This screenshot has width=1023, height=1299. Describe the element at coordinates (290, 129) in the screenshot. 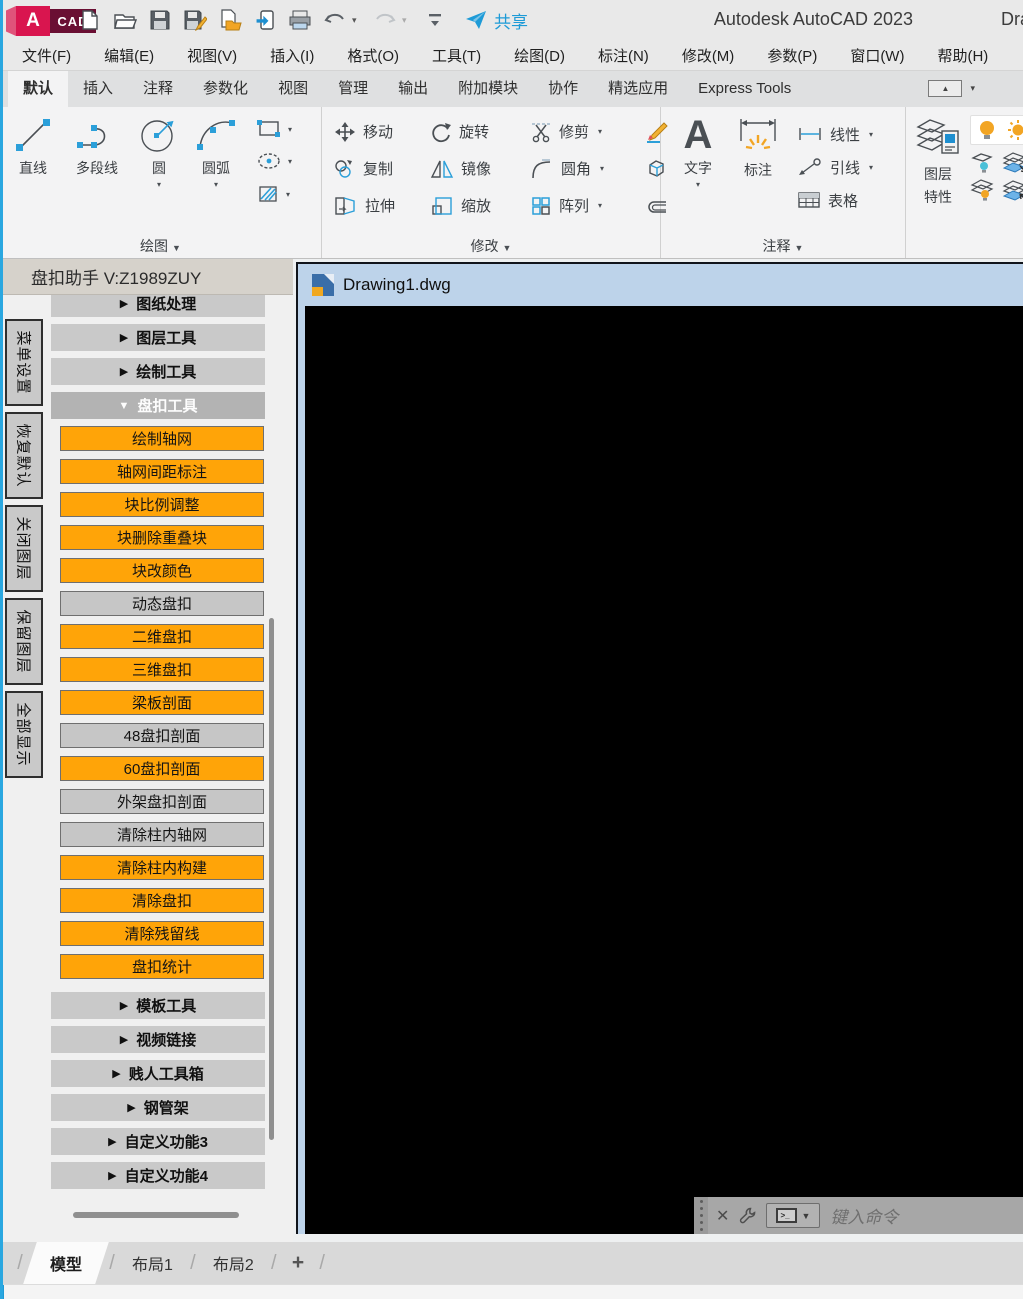

I see `rectangle-dropdown` at that location.